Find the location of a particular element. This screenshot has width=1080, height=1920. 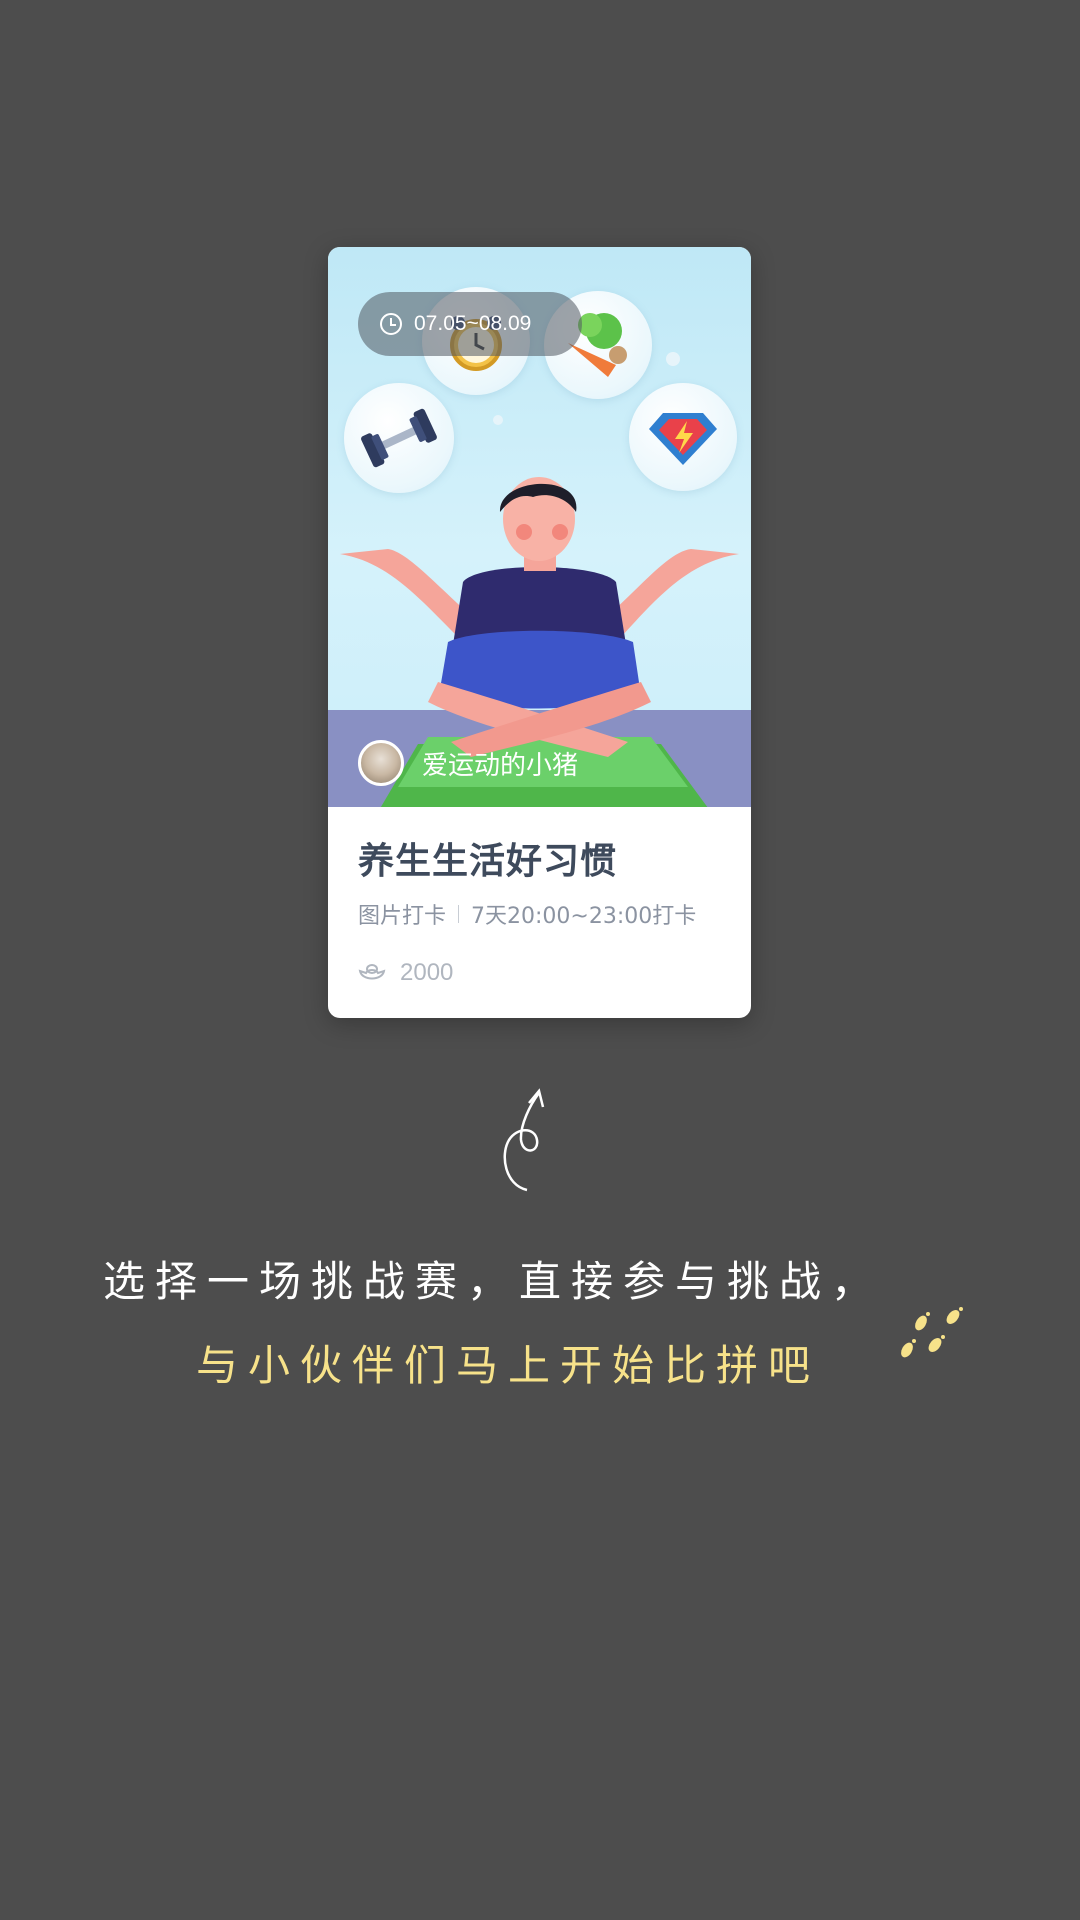

date-range-text: 07.05~08.09 is located at coordinates (473, 323).